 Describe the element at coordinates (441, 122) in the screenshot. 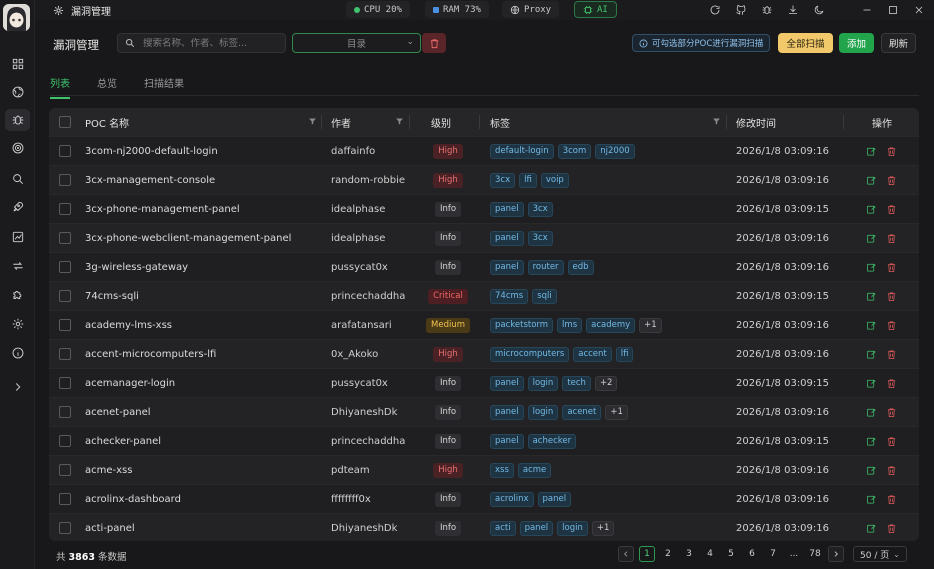

I see `column-severity: 级别` at that location.